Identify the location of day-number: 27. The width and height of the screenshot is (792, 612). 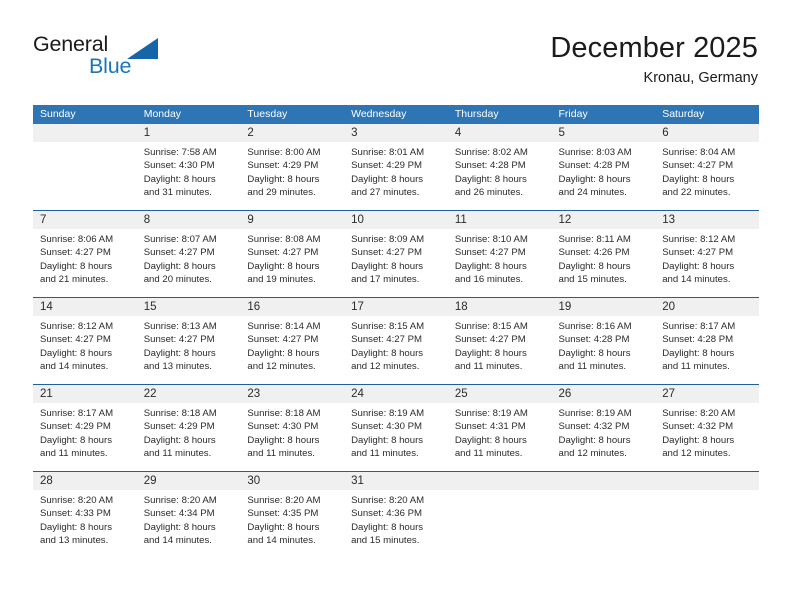
(707, 394).